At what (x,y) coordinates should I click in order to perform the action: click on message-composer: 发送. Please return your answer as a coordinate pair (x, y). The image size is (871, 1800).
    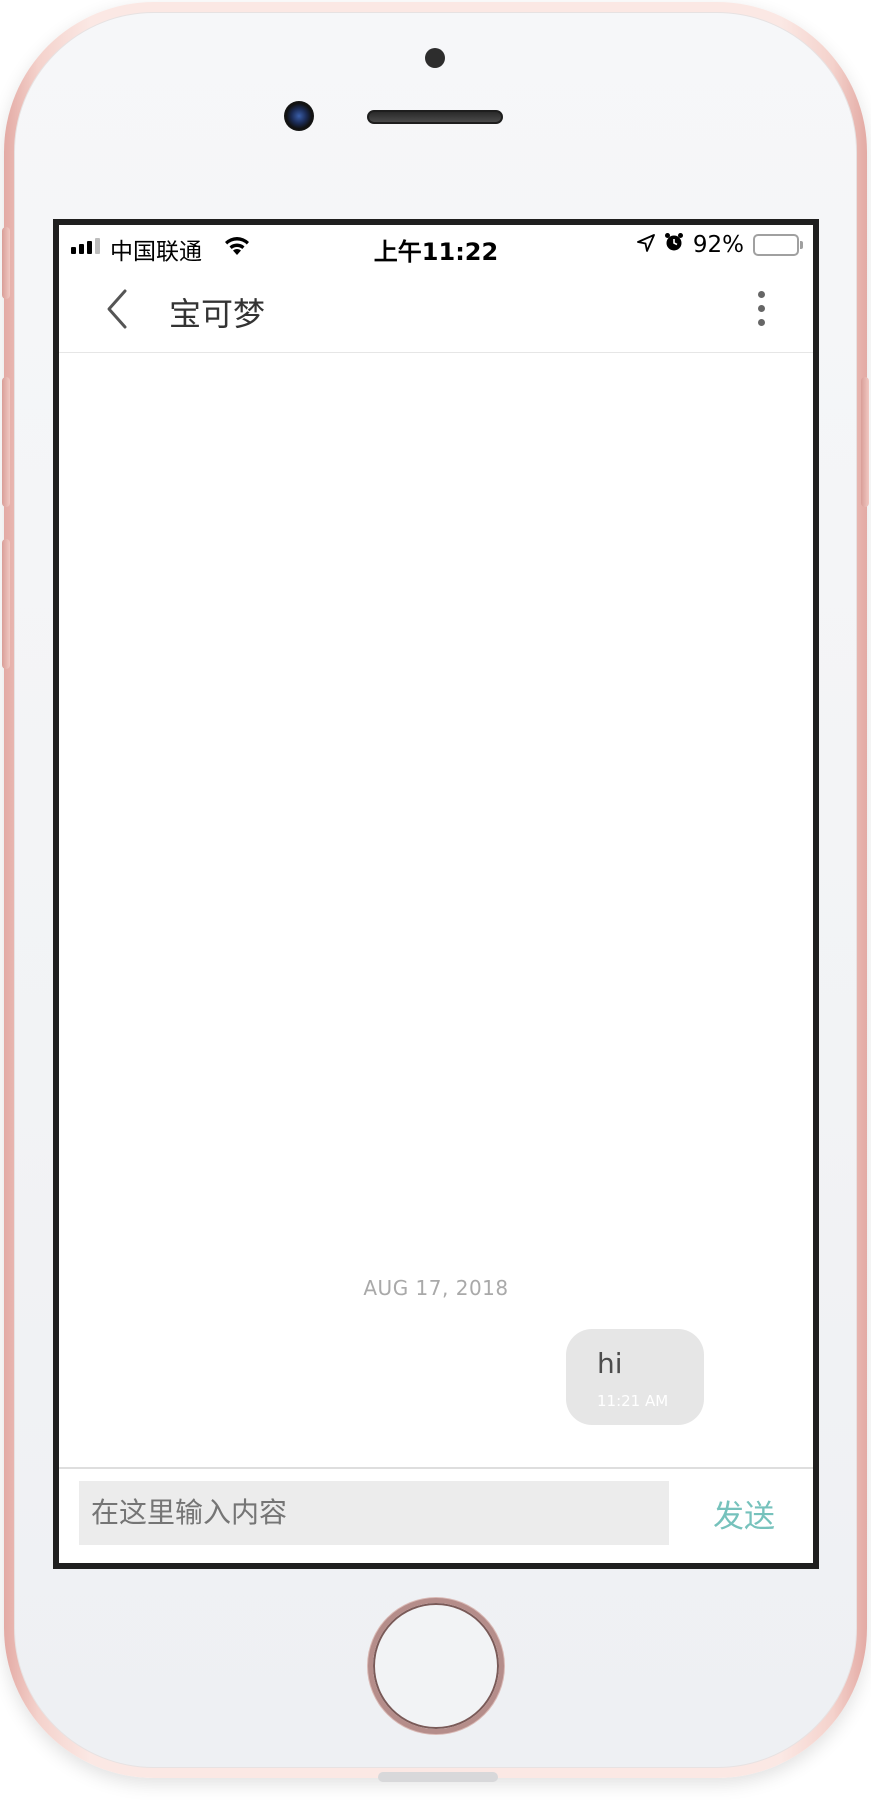
    Looking at the image, I should click on (436, 1515).